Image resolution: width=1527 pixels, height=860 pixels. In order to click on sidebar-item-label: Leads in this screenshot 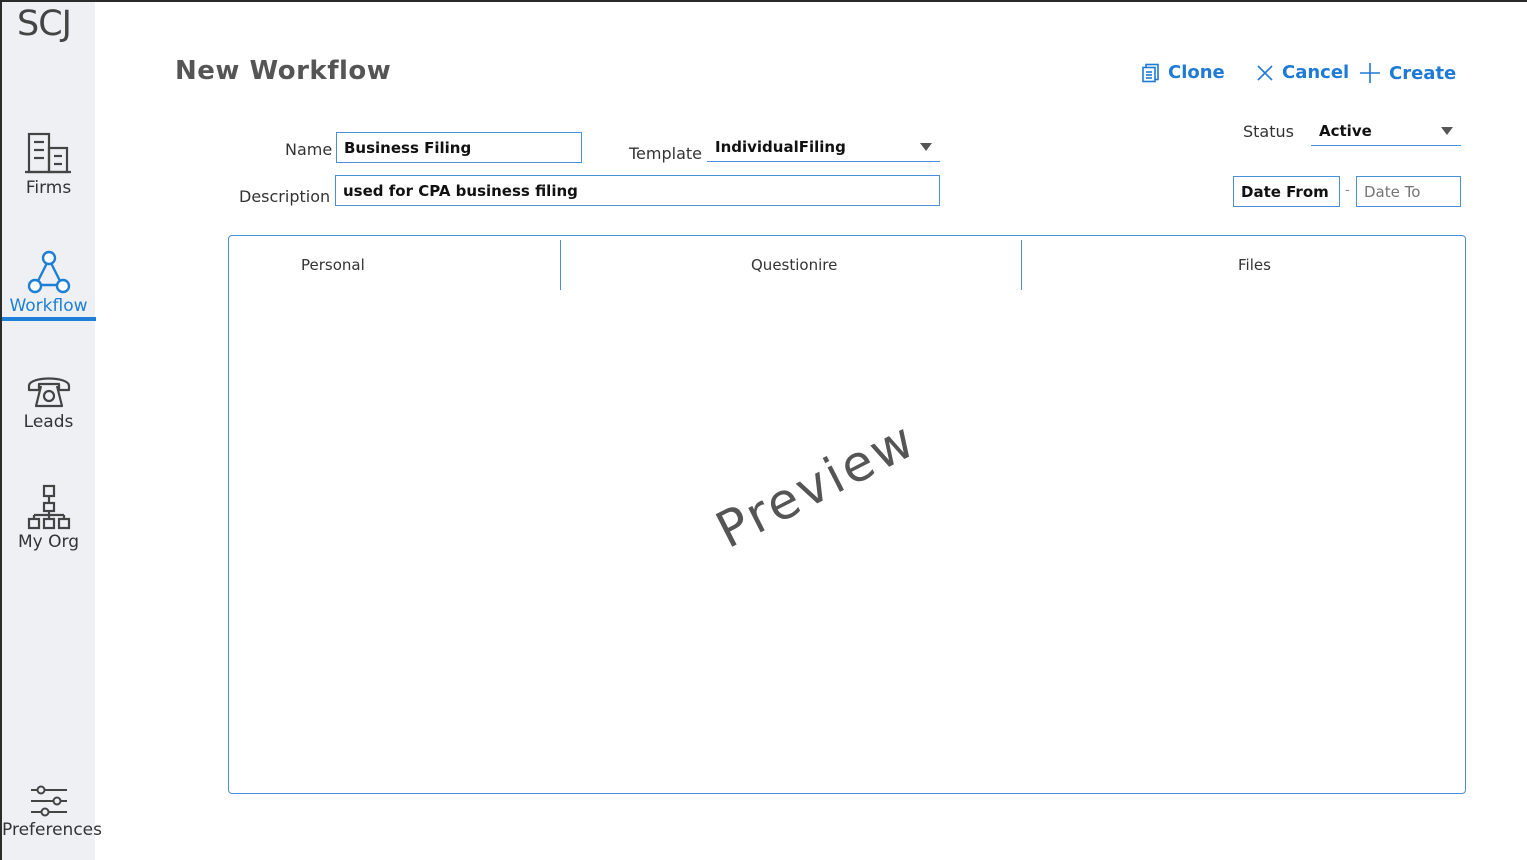, I will do `click(48, 422)`.